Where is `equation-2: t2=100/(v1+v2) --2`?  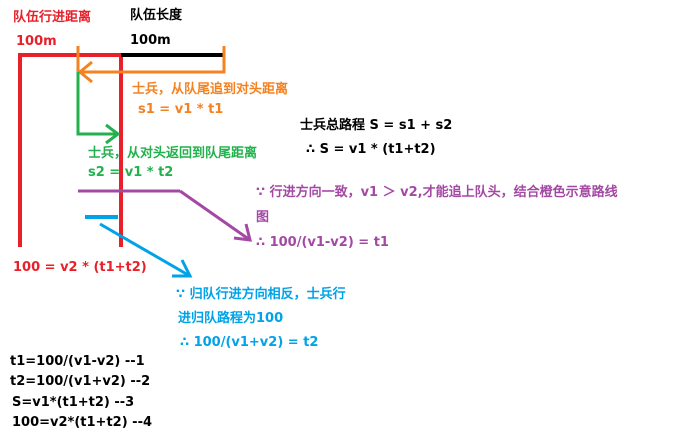 equation-2: t2=100/(v1+v2) --2 is located at coordinates (80, 381).